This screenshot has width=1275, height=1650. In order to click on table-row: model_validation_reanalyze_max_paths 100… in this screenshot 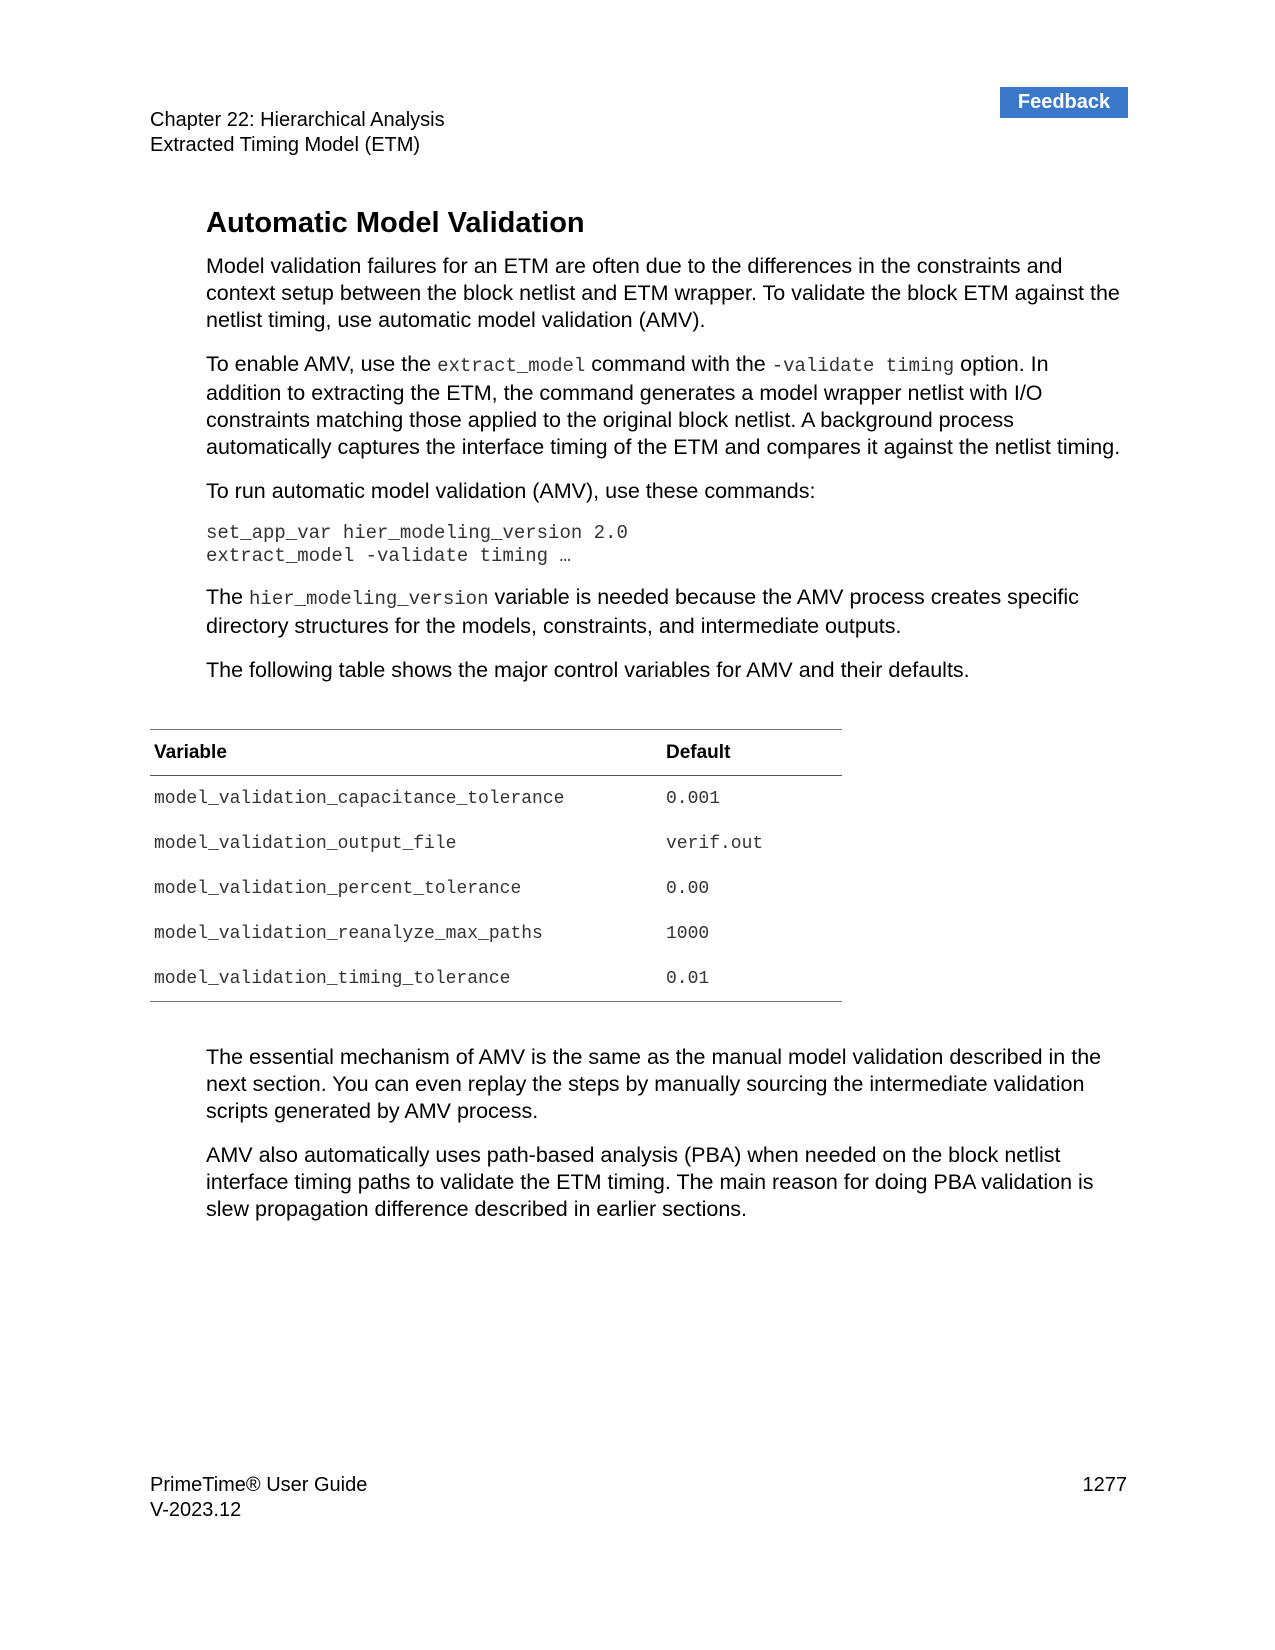, I will do `click(496, 933)`.